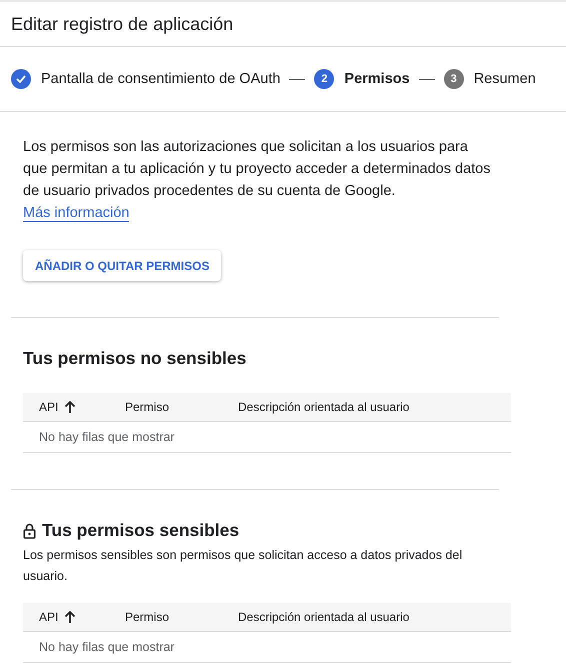  What do you see at coordinates (324, 79) in the screenshot?
I see `step-indicator: 2` at bounding box center [324, 79].